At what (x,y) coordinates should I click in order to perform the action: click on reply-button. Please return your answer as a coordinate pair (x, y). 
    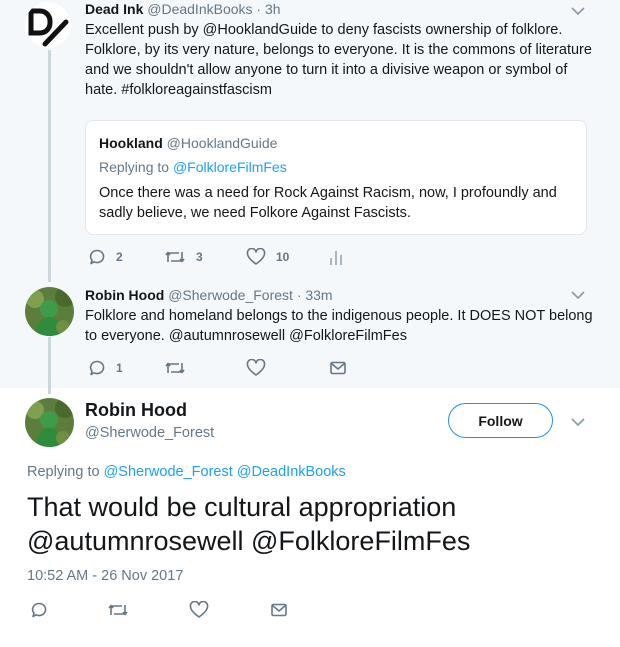
    Looking at the image, I should click on (39, 610).